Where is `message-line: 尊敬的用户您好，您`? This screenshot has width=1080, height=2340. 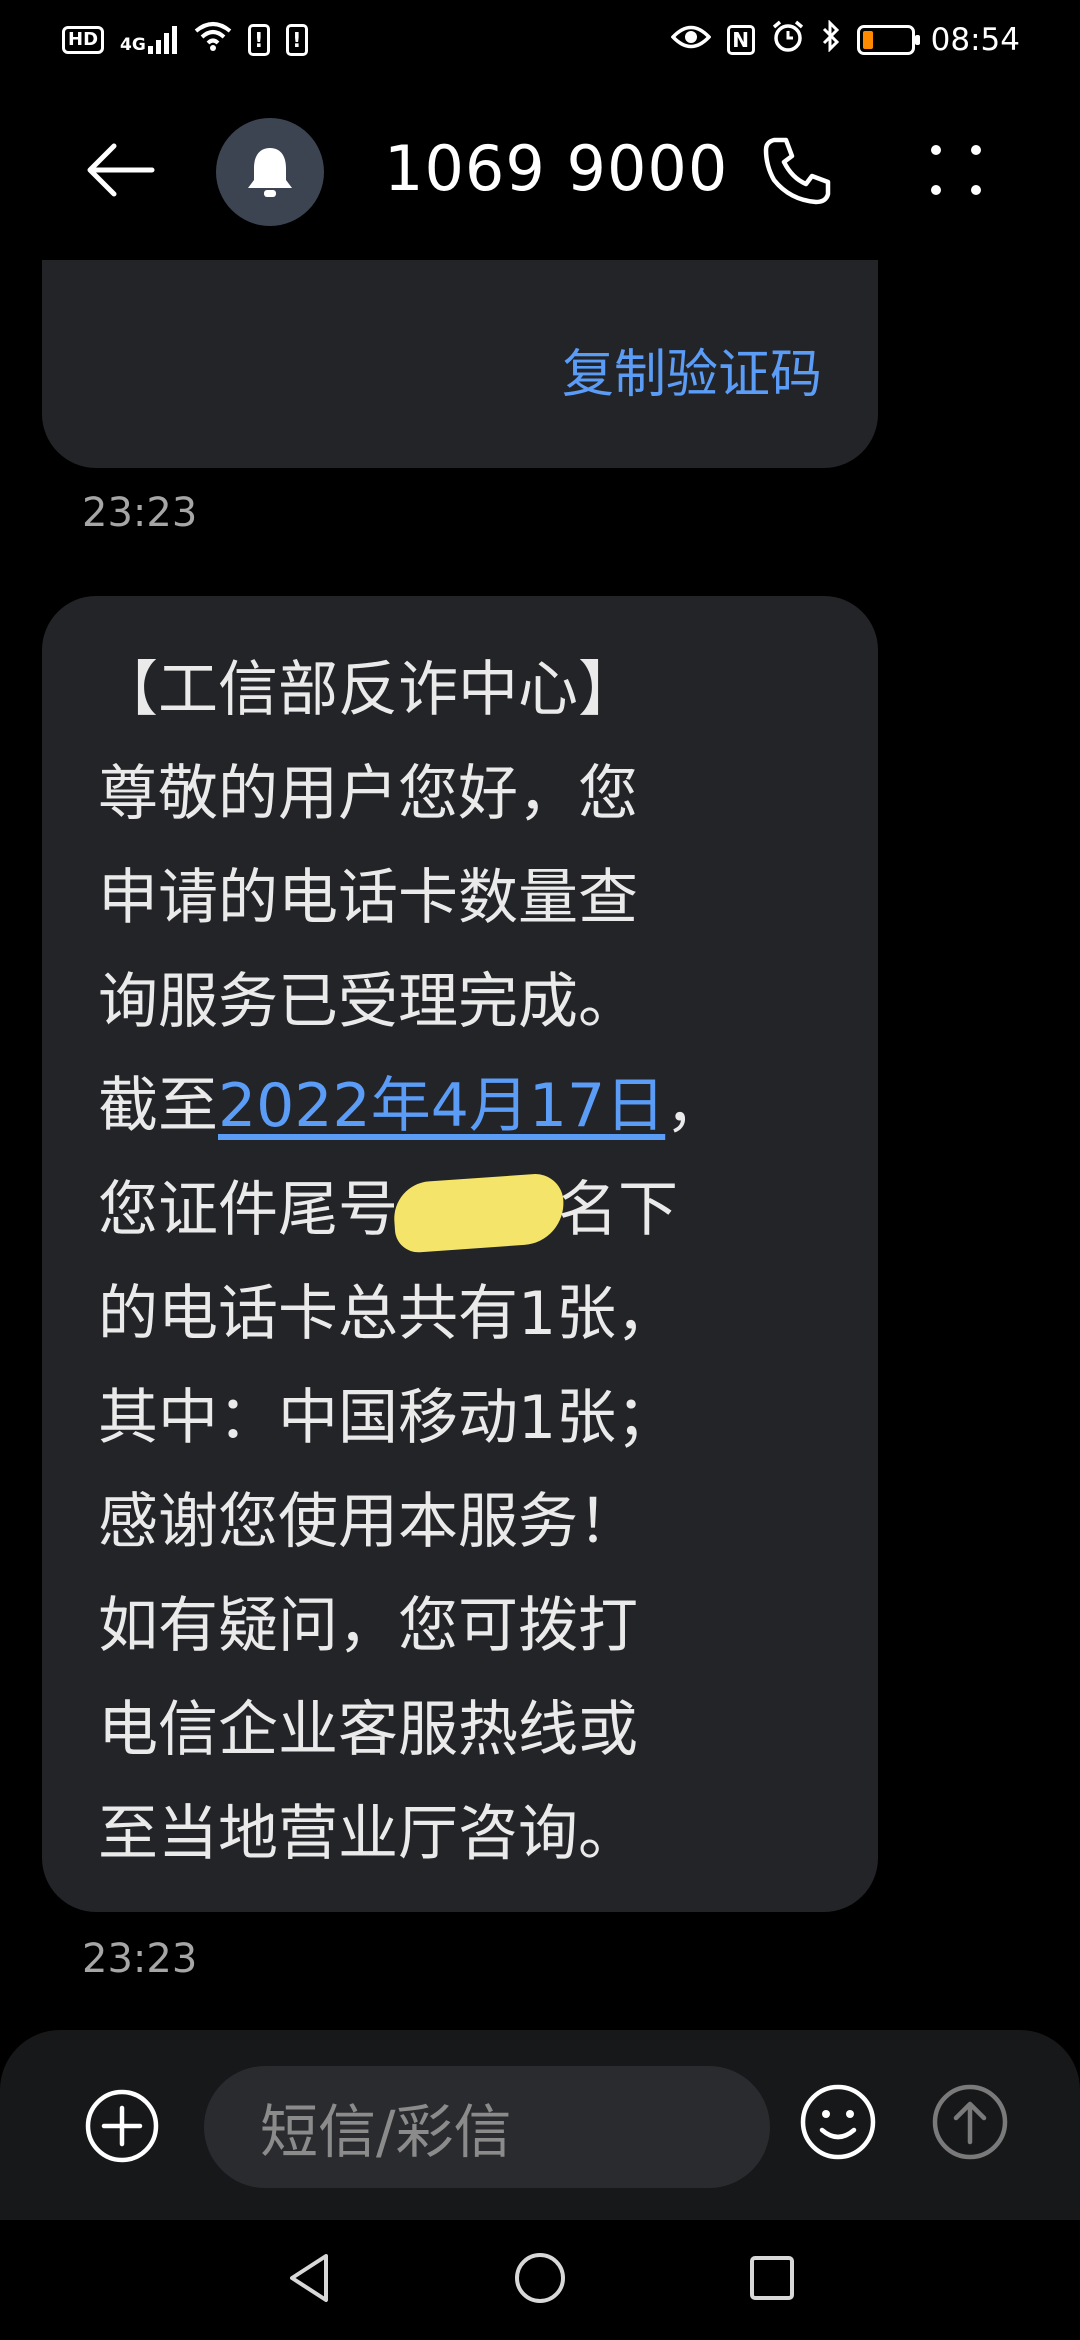
message-line: 尊敬的用户您好，您 is located at coordinates (368, 794).